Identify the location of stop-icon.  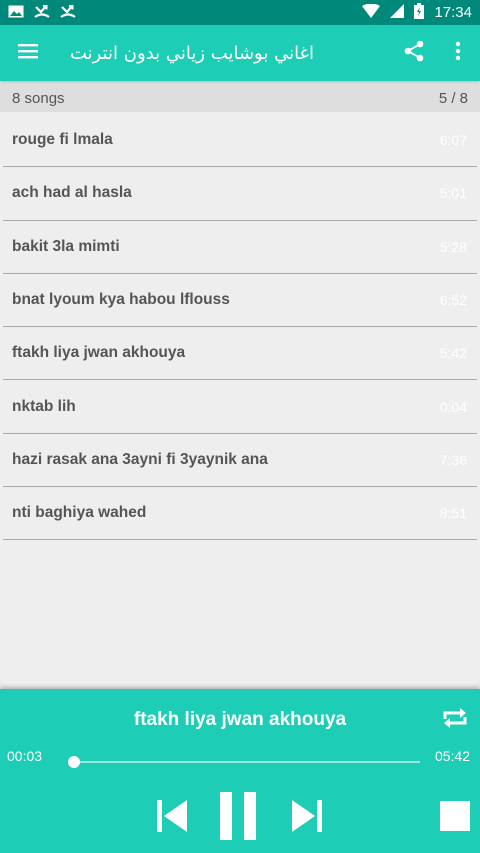
(455, 818).